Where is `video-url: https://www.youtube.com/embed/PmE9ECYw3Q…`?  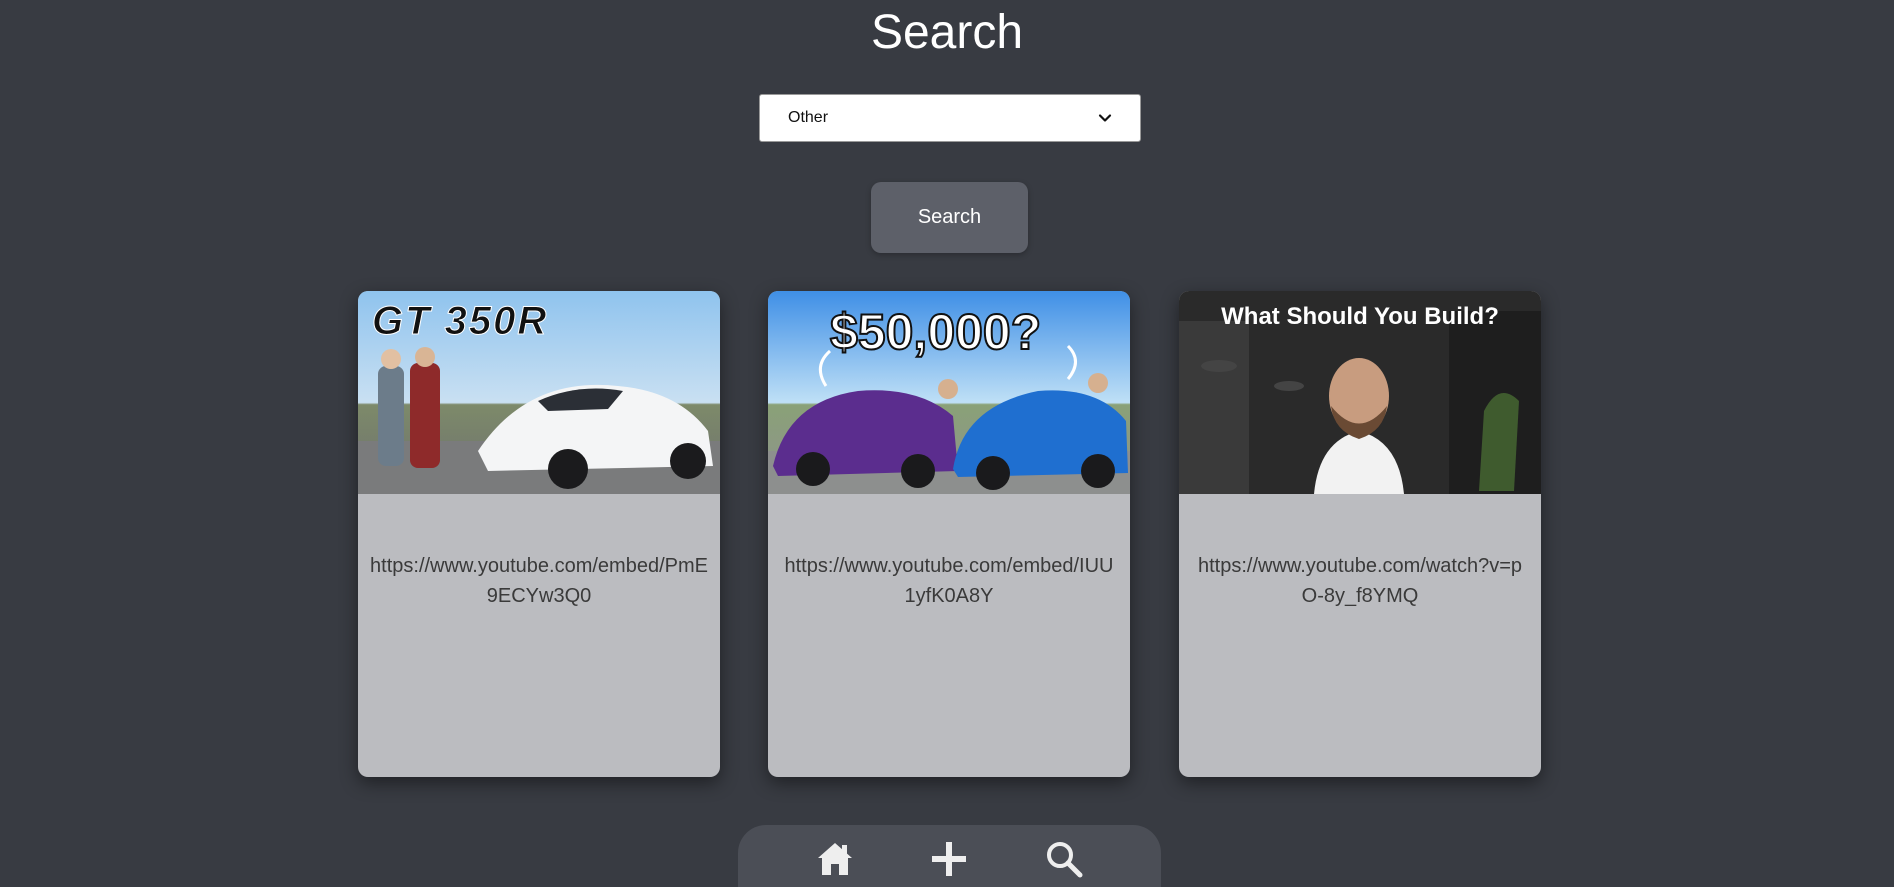 video-url: https://www.youtube.com/embed/PmE9ECYw3Q… is located at coordinates (539, 581).